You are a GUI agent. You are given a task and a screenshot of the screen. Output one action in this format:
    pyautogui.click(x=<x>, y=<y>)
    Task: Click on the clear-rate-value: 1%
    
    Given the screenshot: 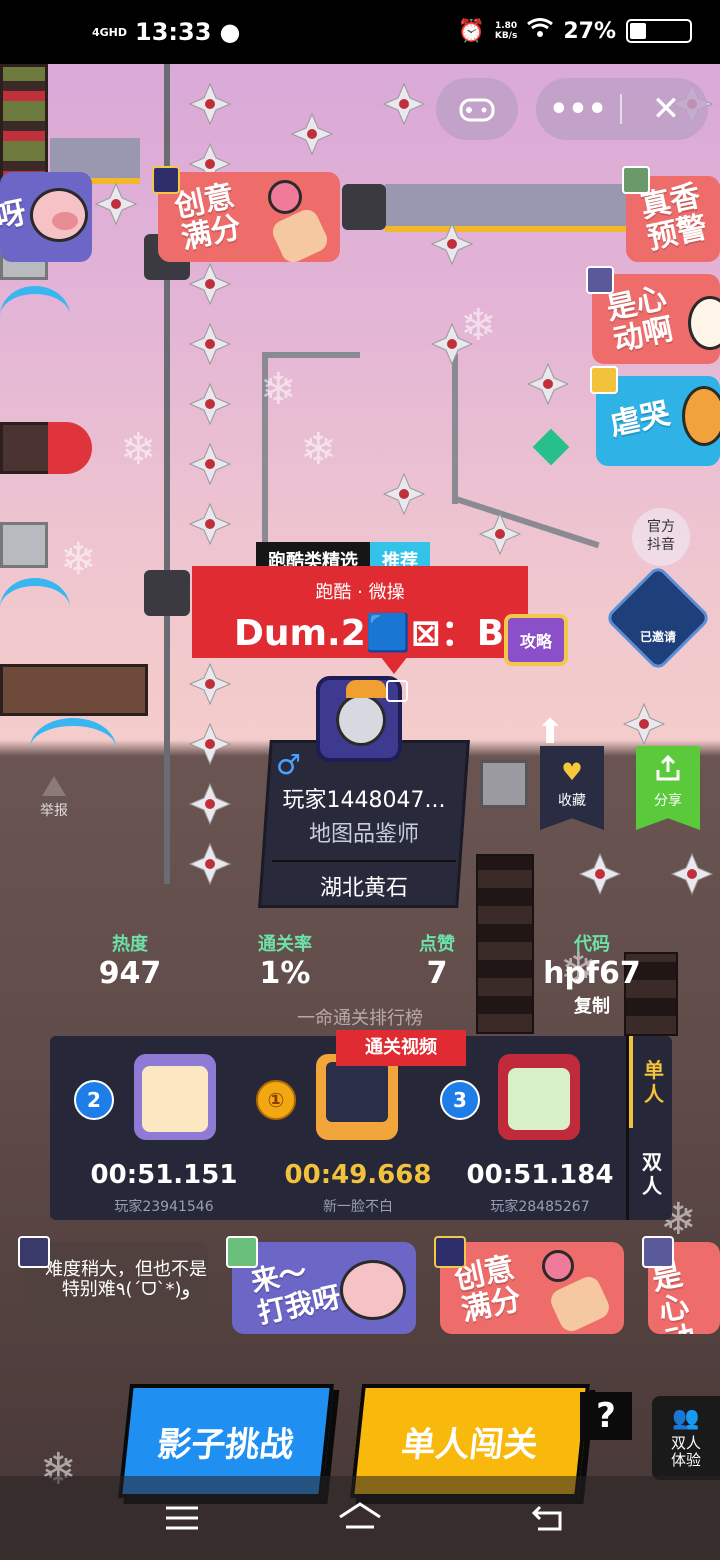 What is the action you would take?
    pyautogui.click(x=285, y=973)
    